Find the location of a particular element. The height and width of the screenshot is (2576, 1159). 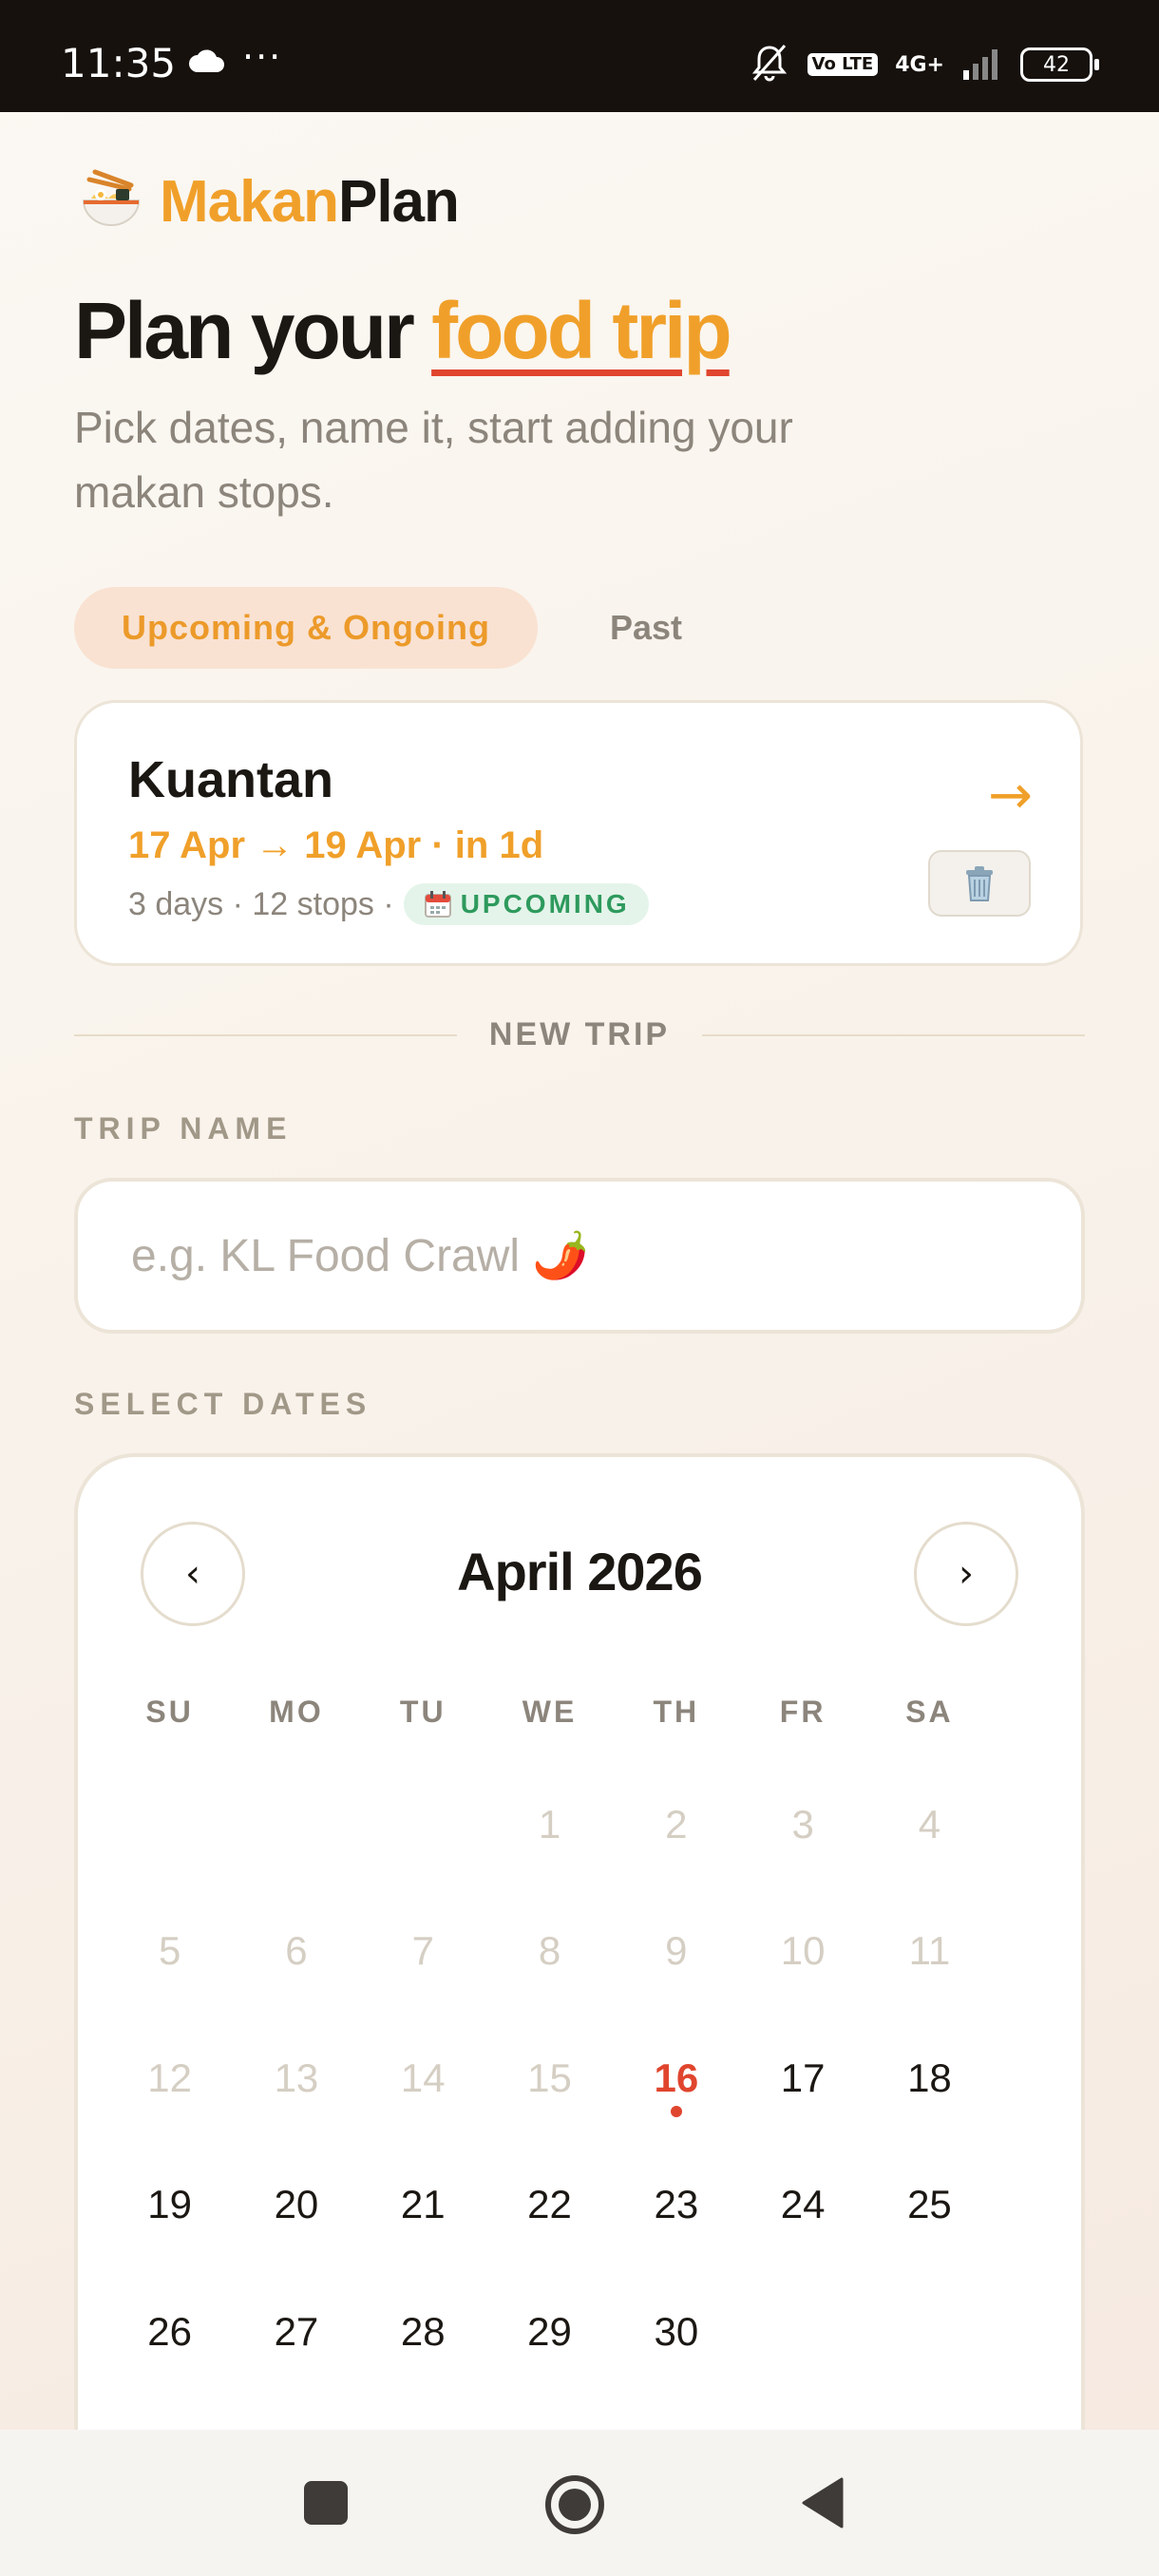

more-notifications-icon: ··· is located at coordinates (262, 57).